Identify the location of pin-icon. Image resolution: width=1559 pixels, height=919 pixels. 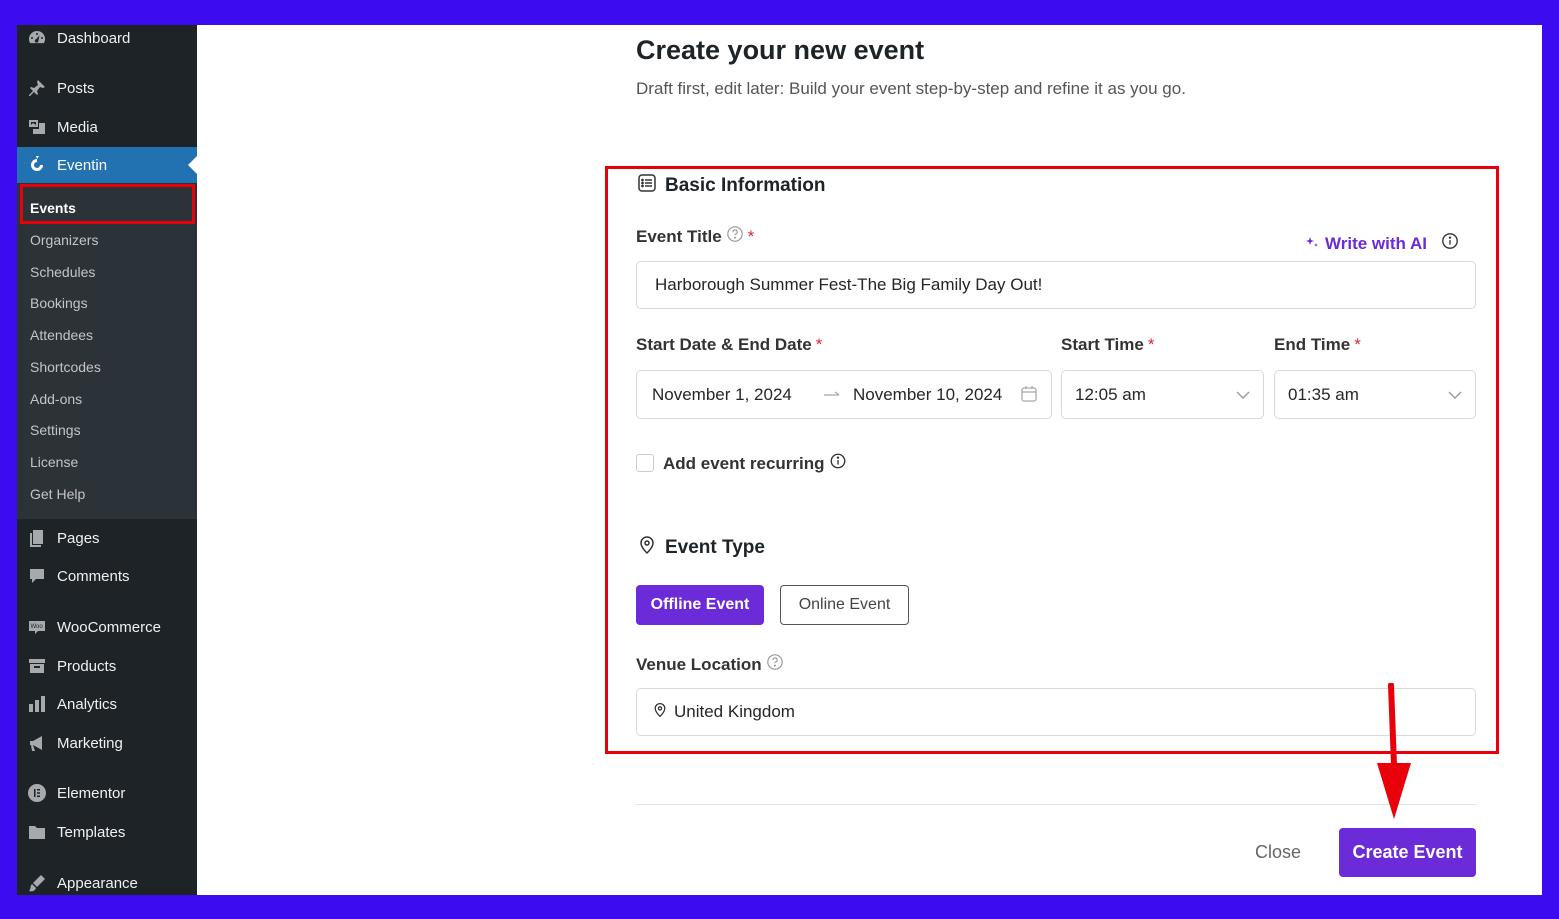
(37, 88).